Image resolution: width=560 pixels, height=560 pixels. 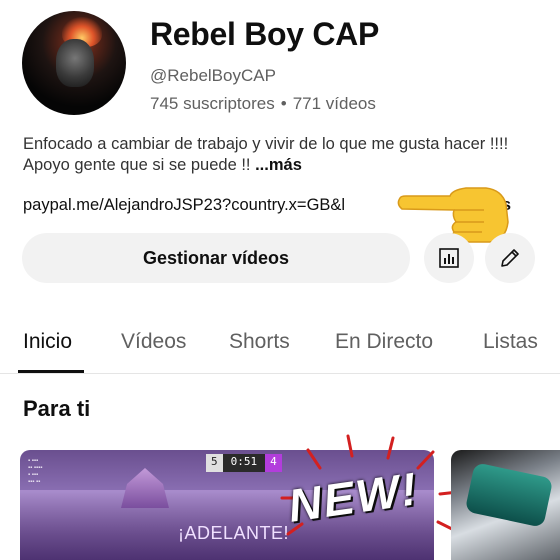 What do you see at coordinates (153, 342) in the screenshot?
I see `tab-videos: Vídeos` at bounding box center [153, 342].